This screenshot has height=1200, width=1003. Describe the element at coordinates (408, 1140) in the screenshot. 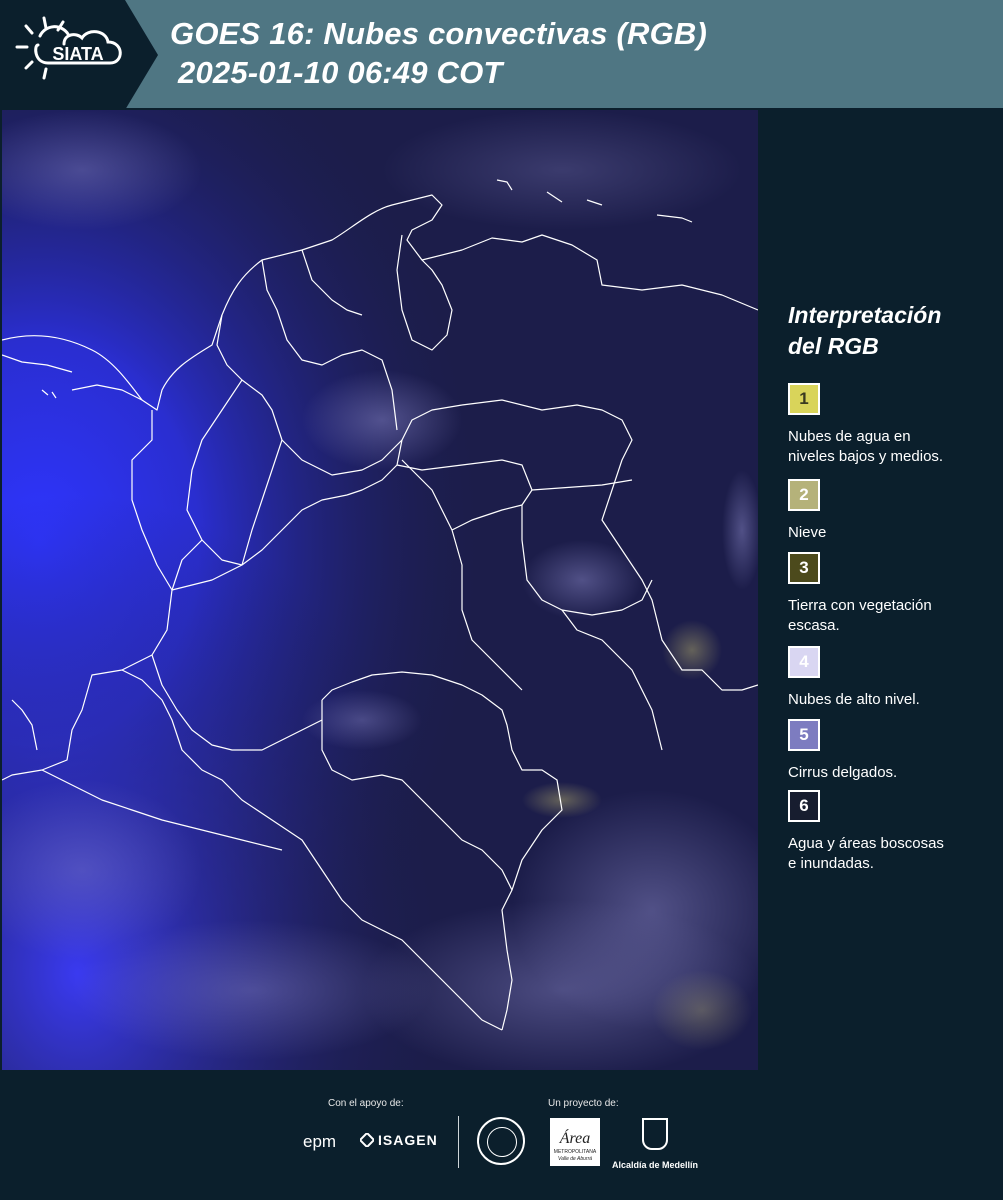

I see `isagen-text: ISAGEN` at that location.